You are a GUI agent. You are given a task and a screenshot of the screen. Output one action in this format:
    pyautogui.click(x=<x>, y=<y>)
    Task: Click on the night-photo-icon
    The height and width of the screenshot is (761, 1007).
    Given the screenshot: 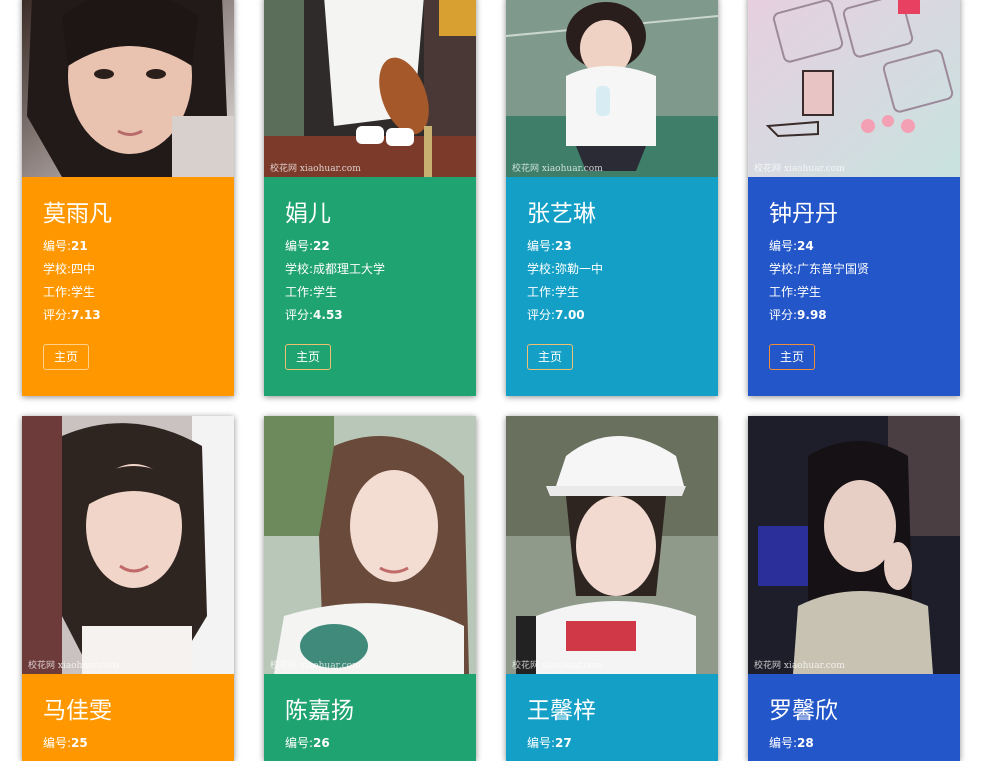 What is the action you would take?
    pyautogui.click(x=854, y=545)
    